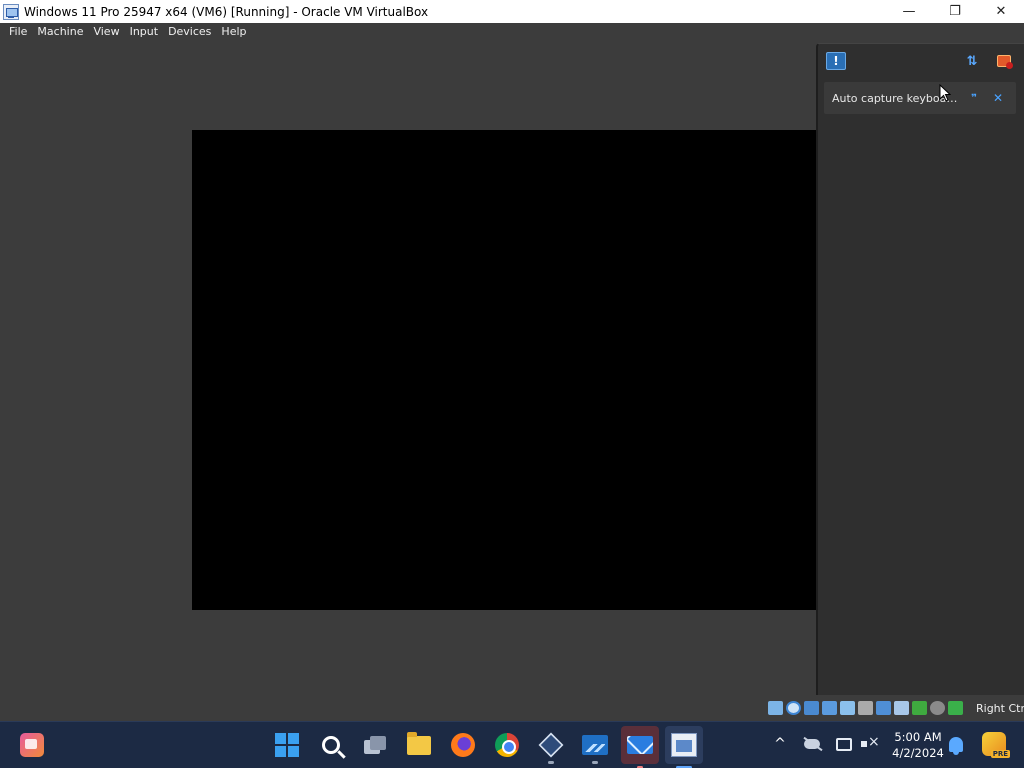  I want to click on monitor-app-button, so click(595, 747).